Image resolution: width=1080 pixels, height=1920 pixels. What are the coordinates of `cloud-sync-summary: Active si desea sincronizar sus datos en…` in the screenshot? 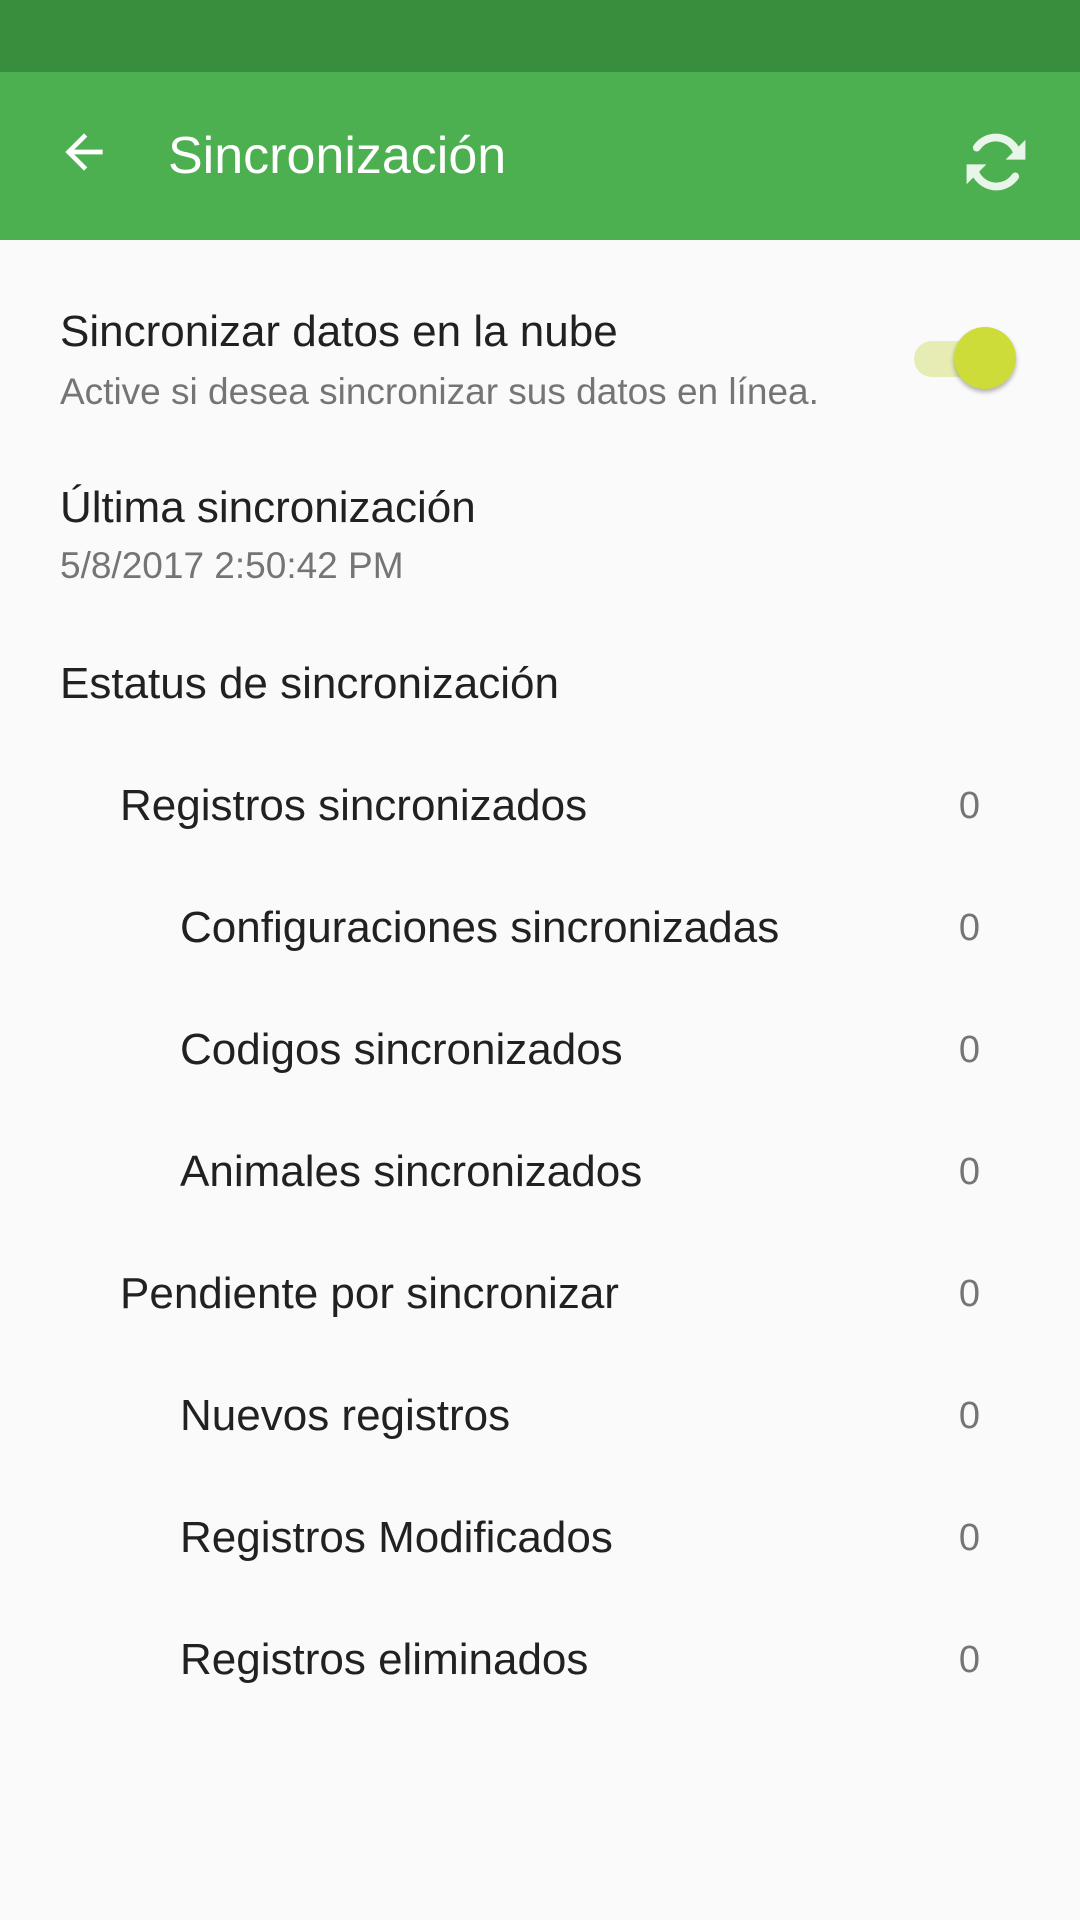 It's located at (439, 391).